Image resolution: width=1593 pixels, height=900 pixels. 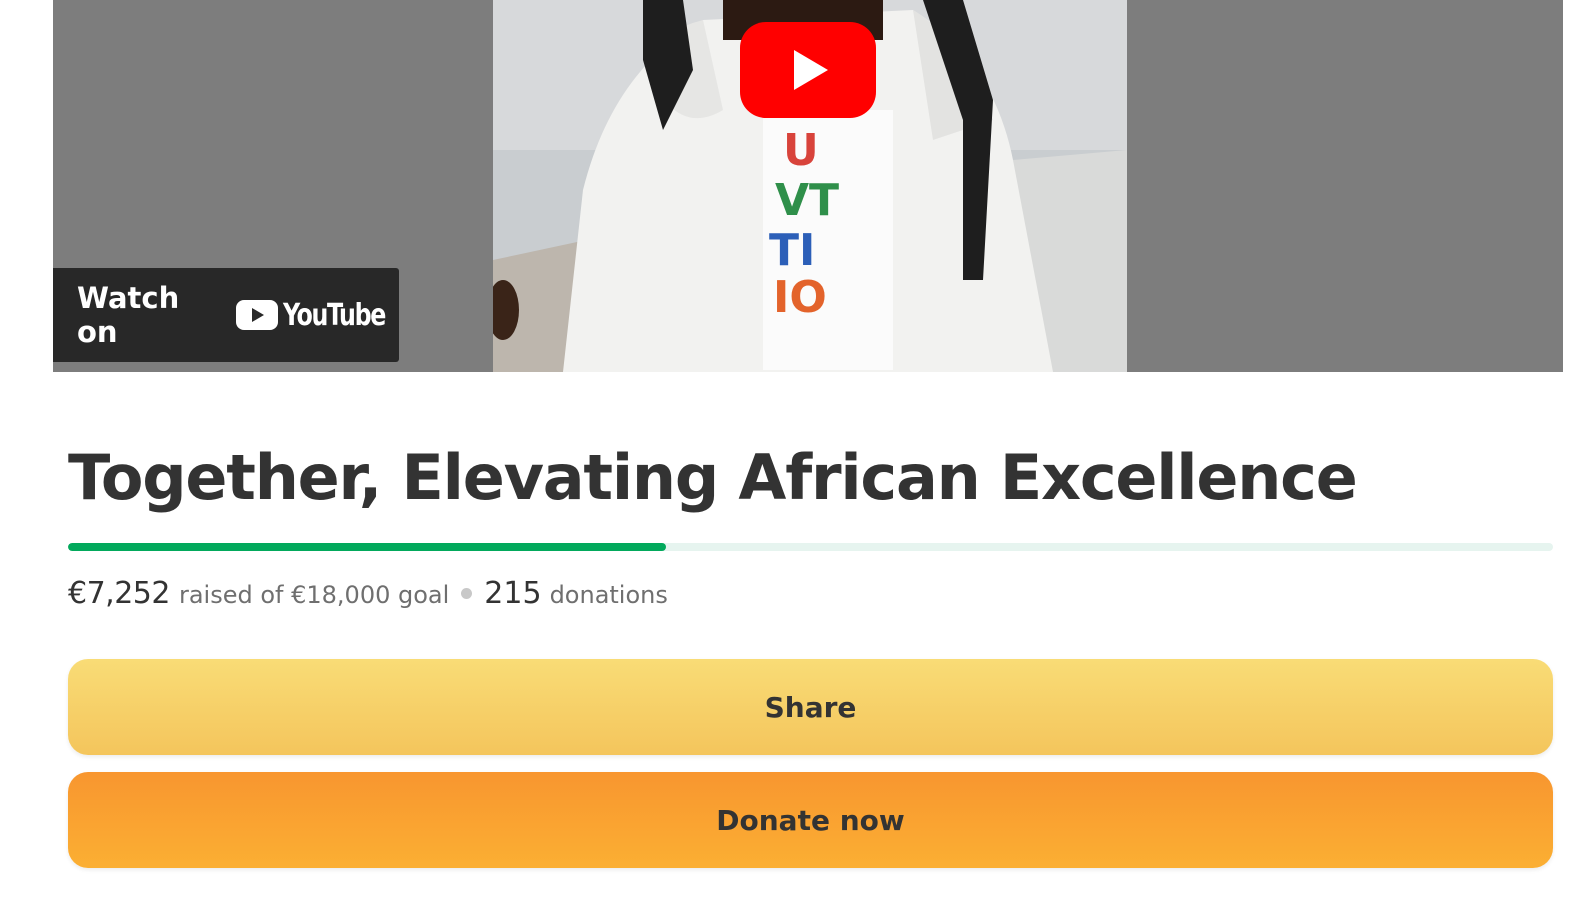 I want to click on youtube-logo: YouTube, so click(x=317, y=315).